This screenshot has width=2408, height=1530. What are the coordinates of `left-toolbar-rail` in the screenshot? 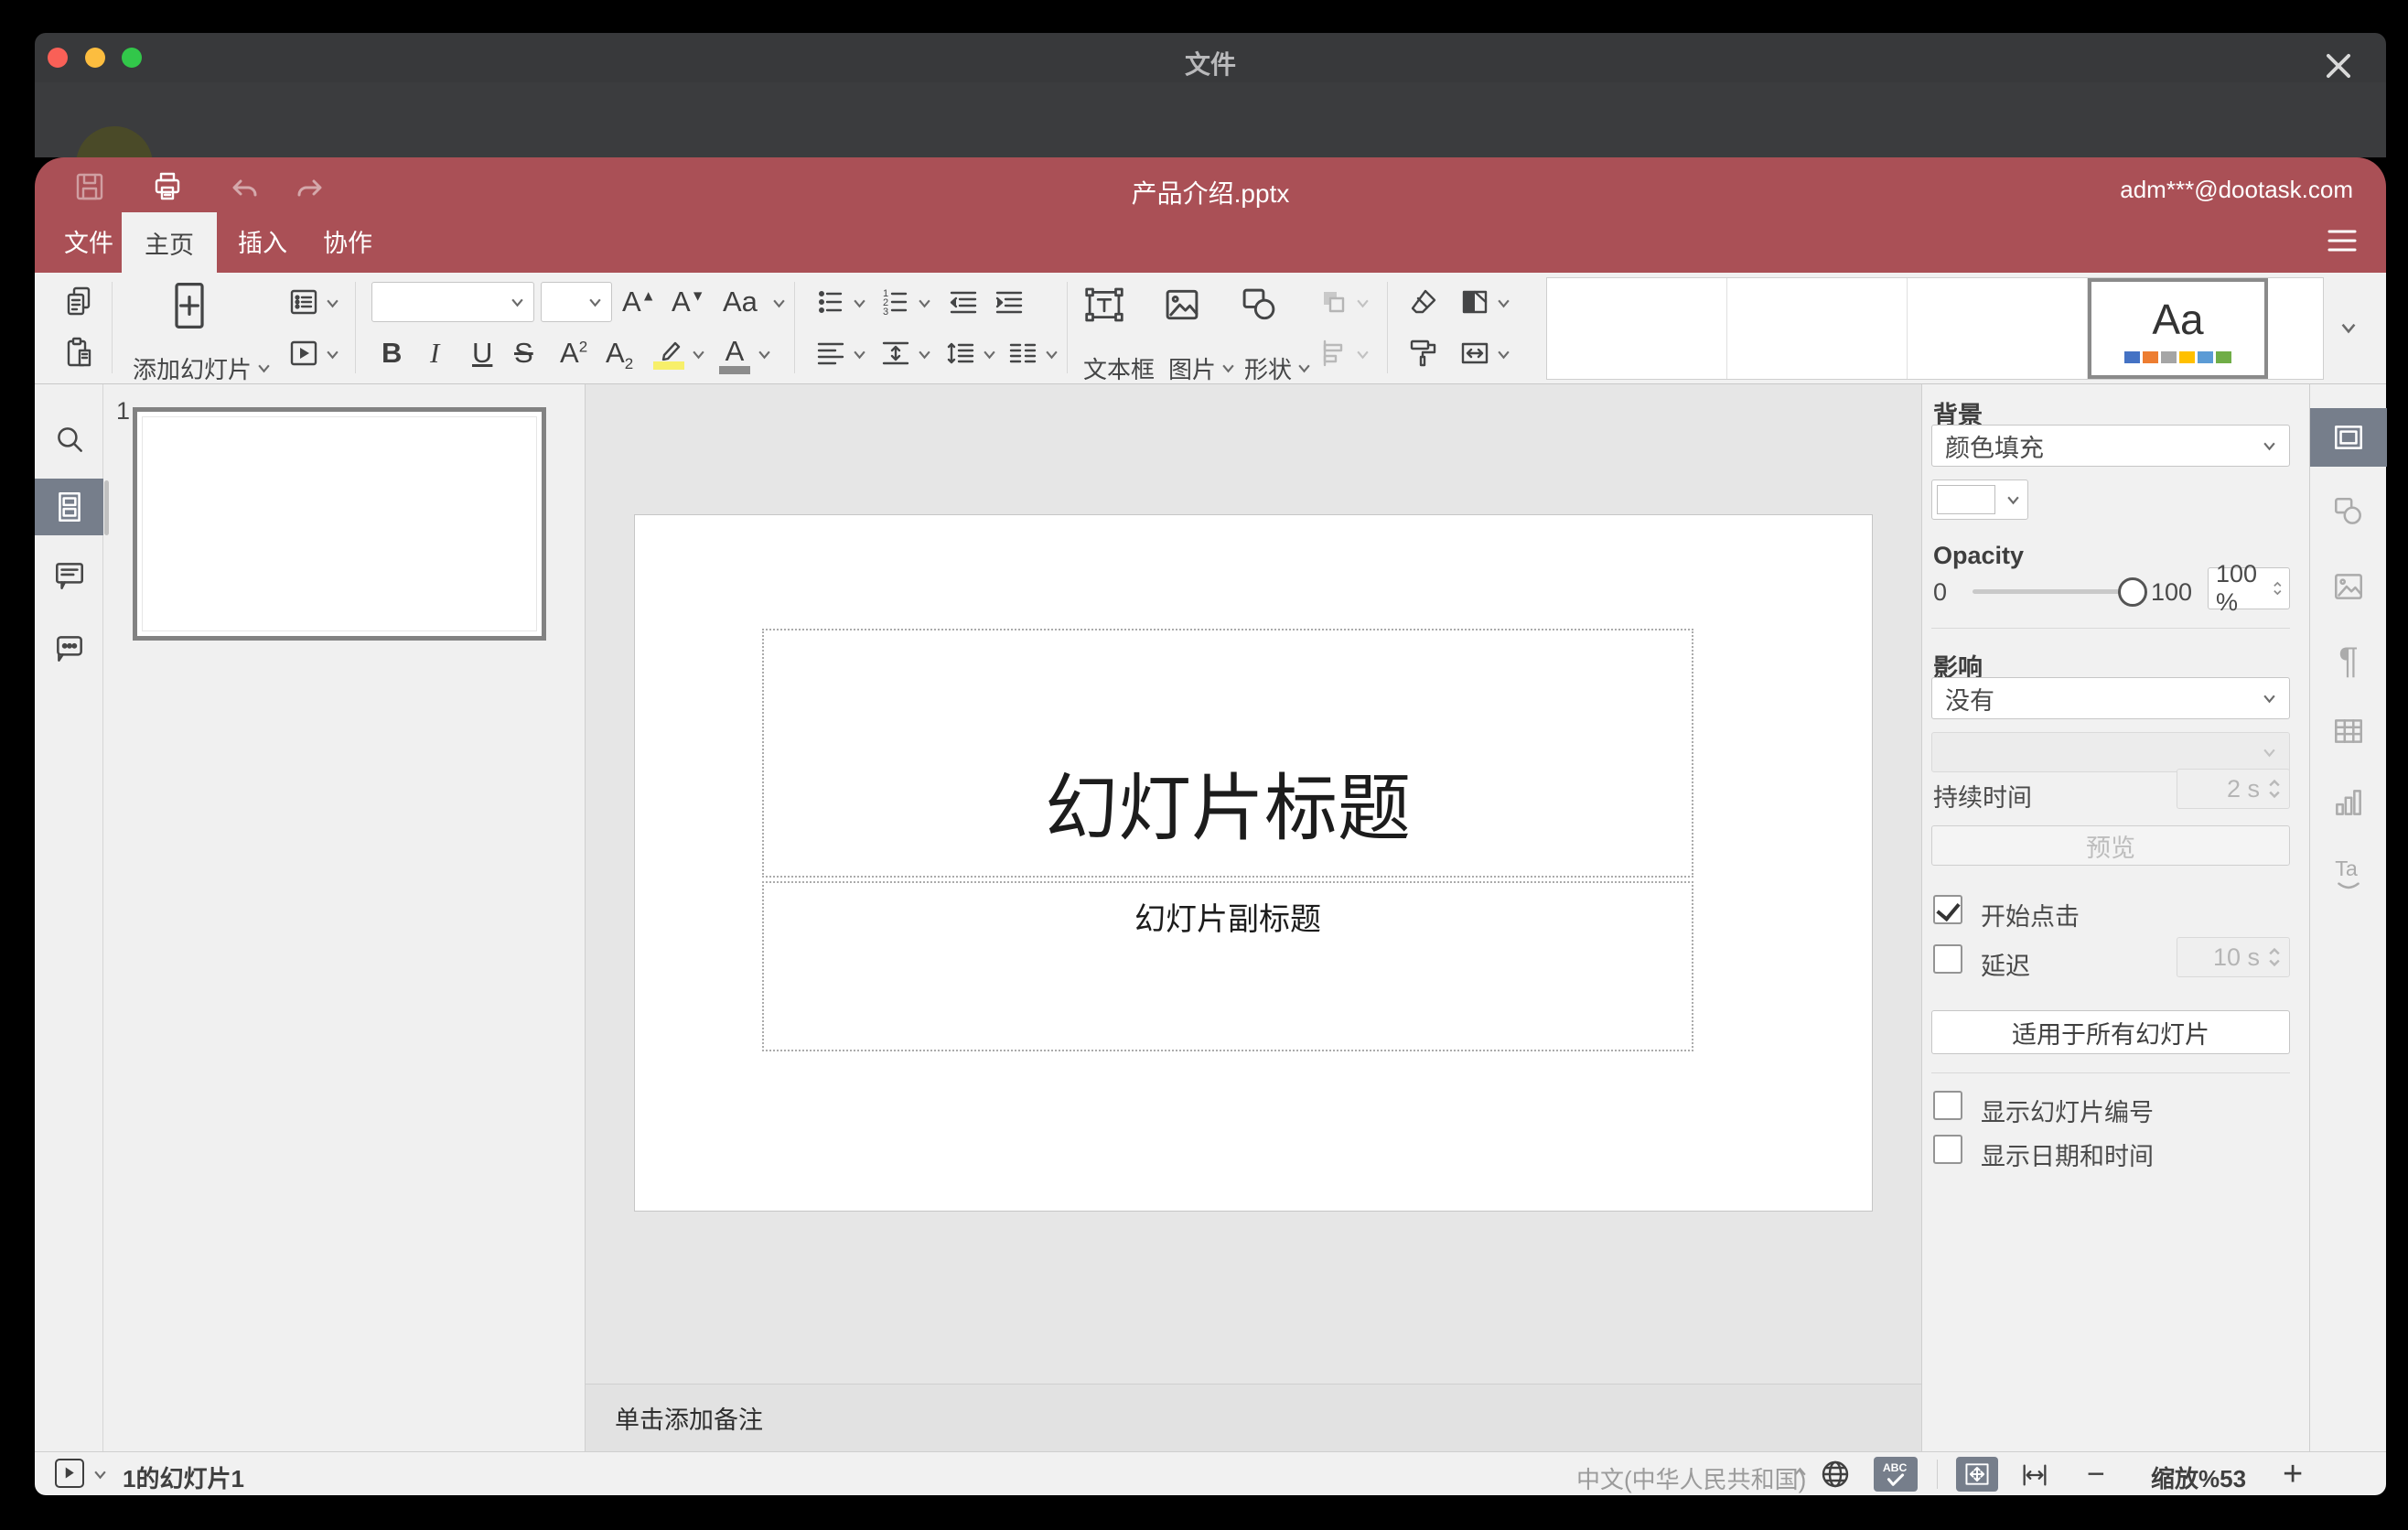 It's located at (69, 917).